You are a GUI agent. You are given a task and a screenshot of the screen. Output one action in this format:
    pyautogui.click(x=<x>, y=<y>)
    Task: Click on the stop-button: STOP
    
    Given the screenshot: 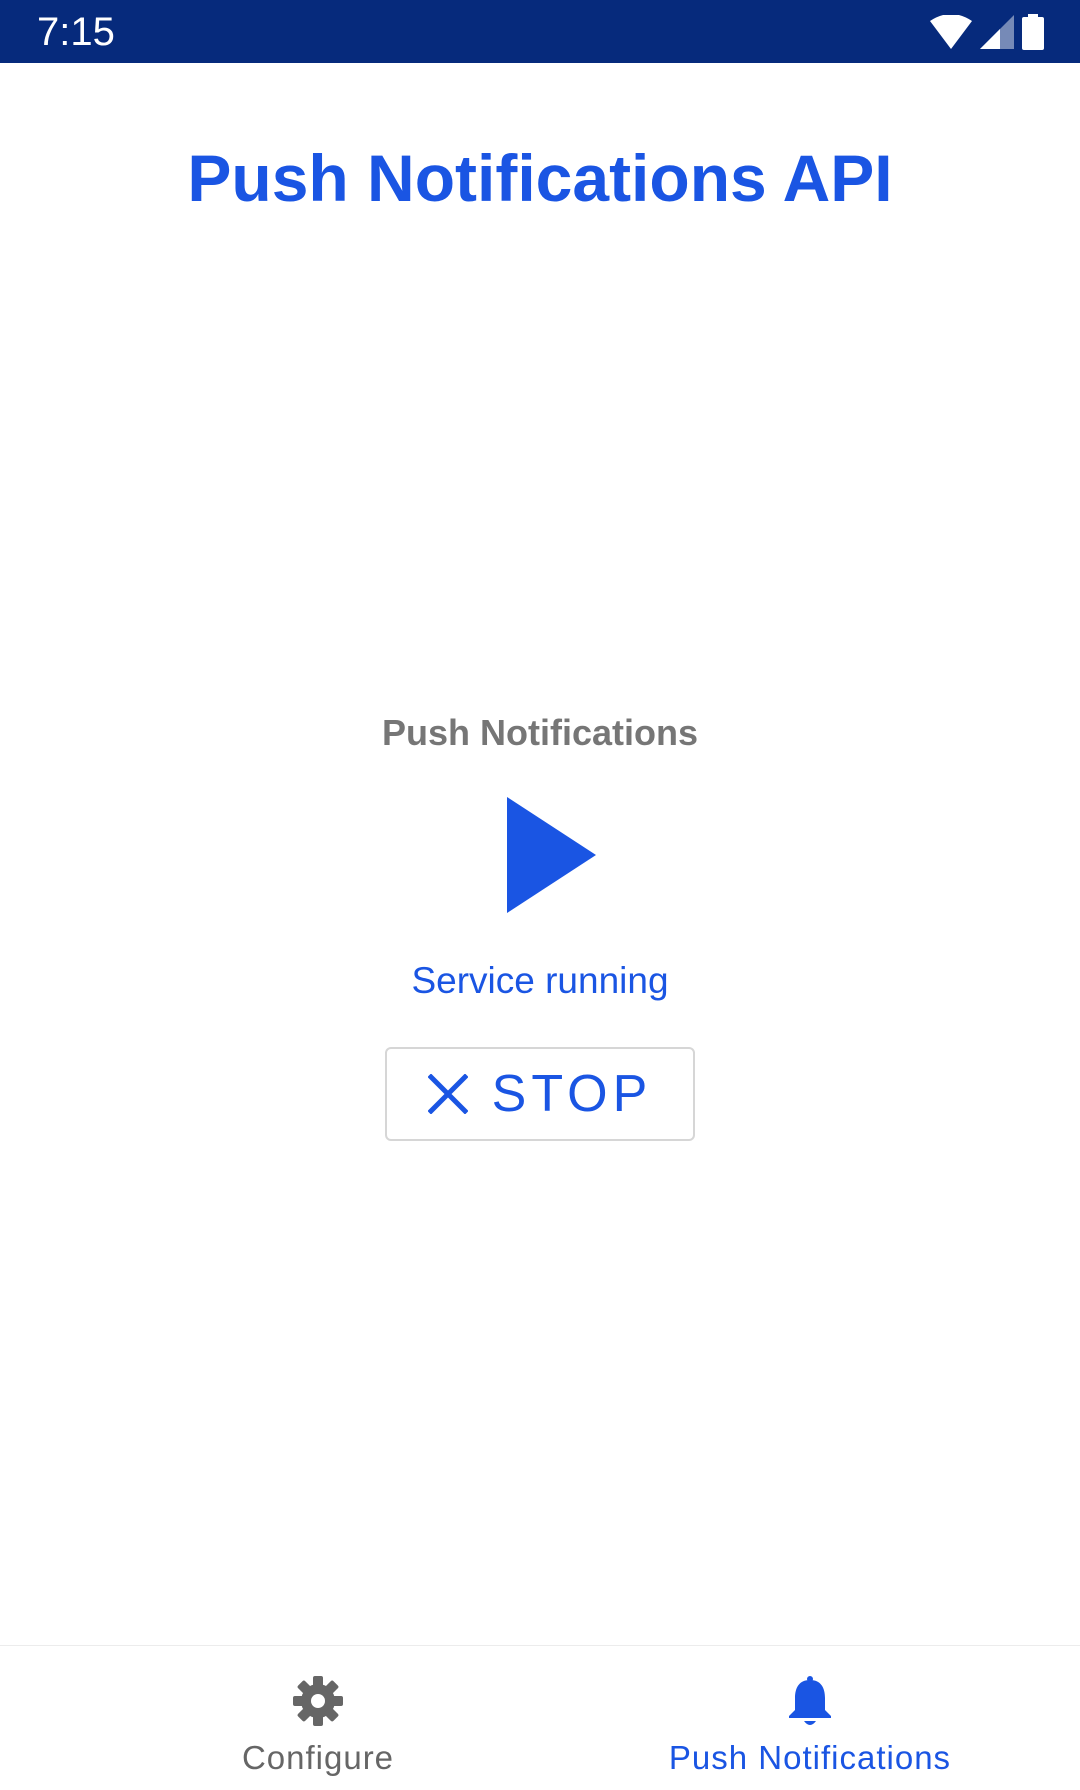 What is the action you would take?
    pyautogui.click(x=540, y=1094)
    